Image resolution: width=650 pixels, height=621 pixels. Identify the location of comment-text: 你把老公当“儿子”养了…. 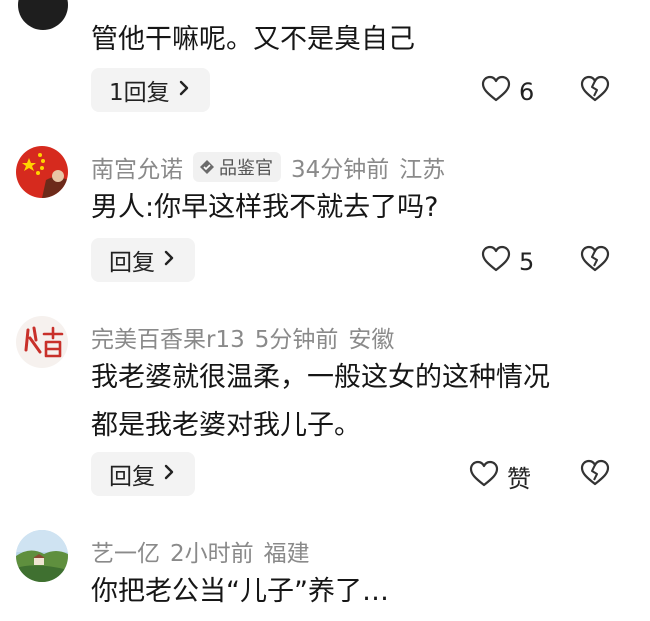
(240, 591).